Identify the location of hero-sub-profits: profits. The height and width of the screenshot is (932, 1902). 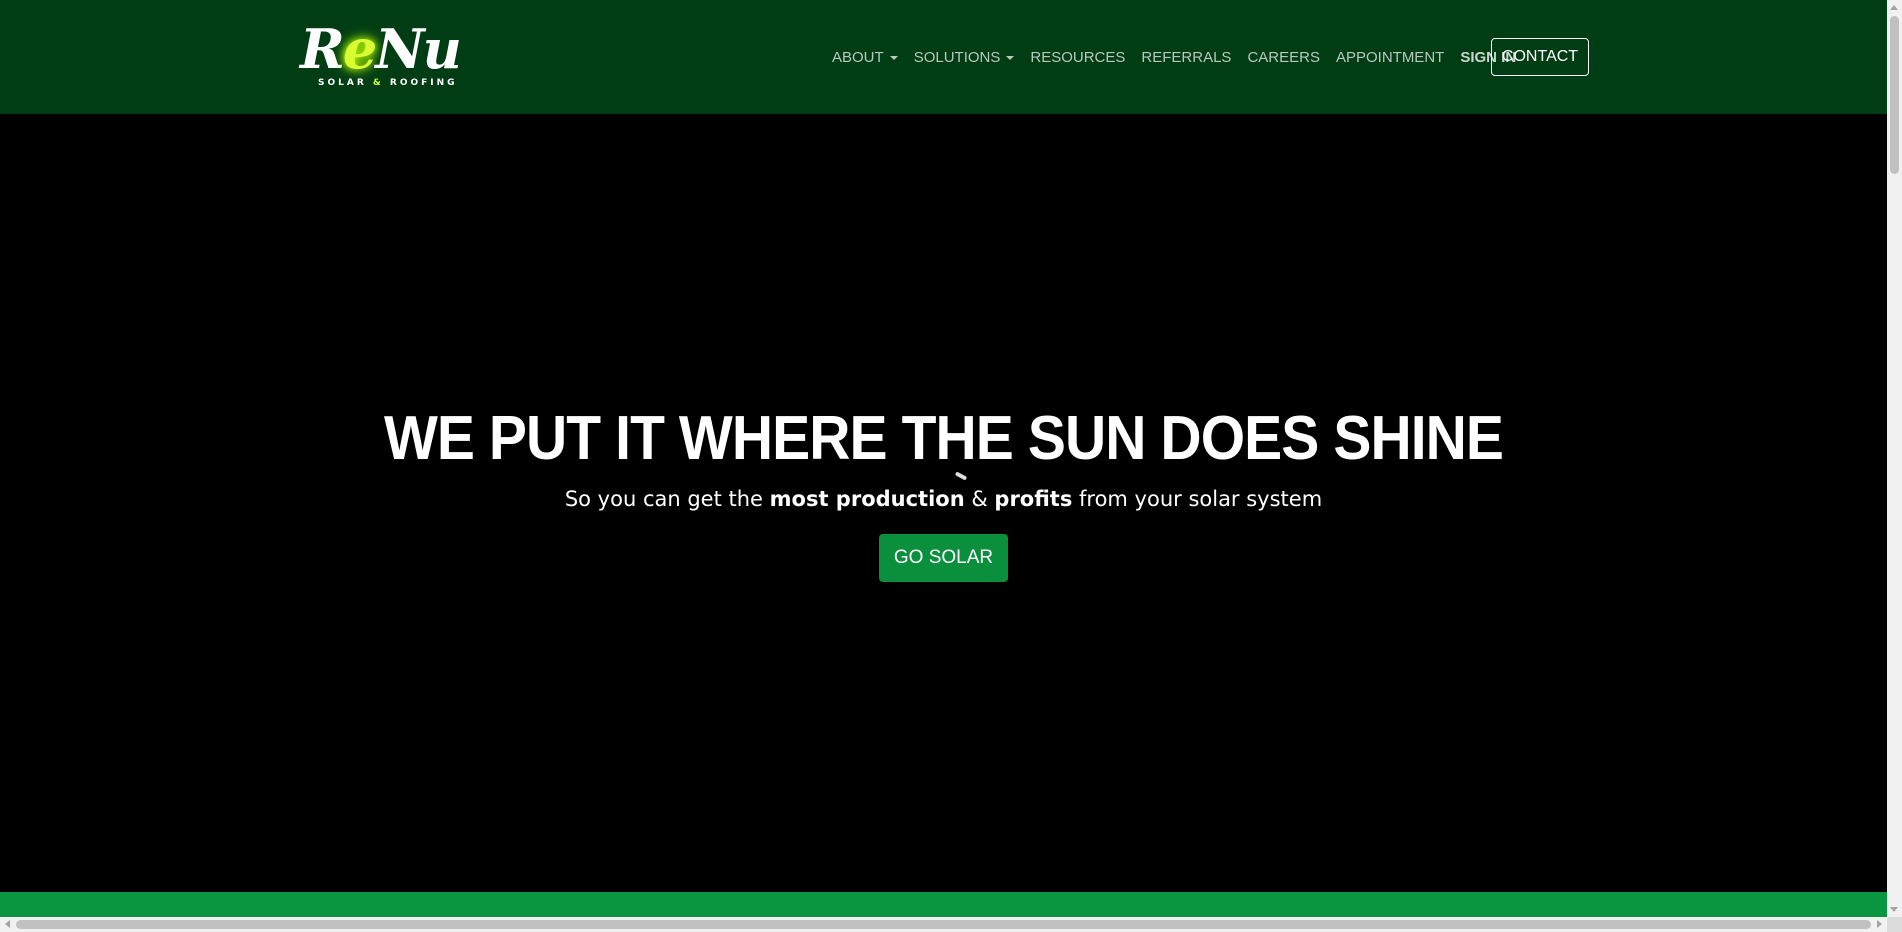
(1033, 499).